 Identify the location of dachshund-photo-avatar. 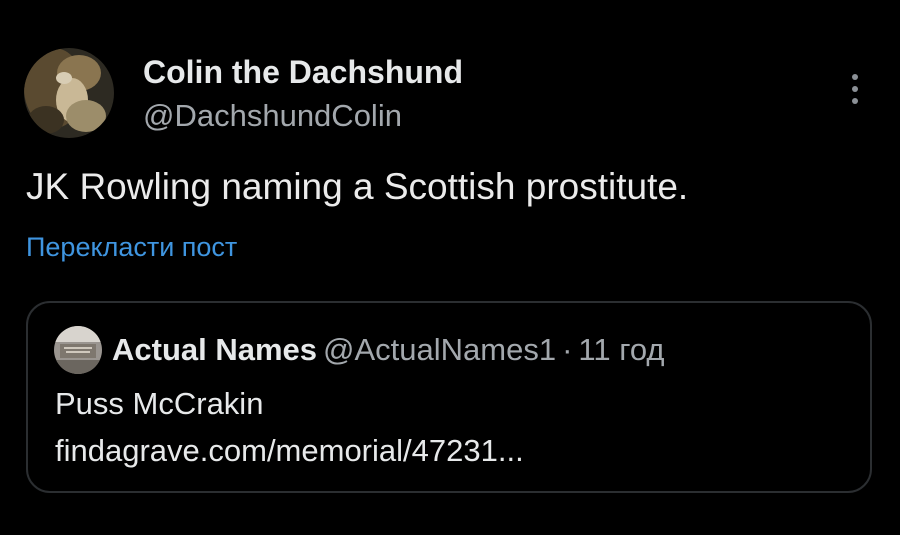
(69, 93).